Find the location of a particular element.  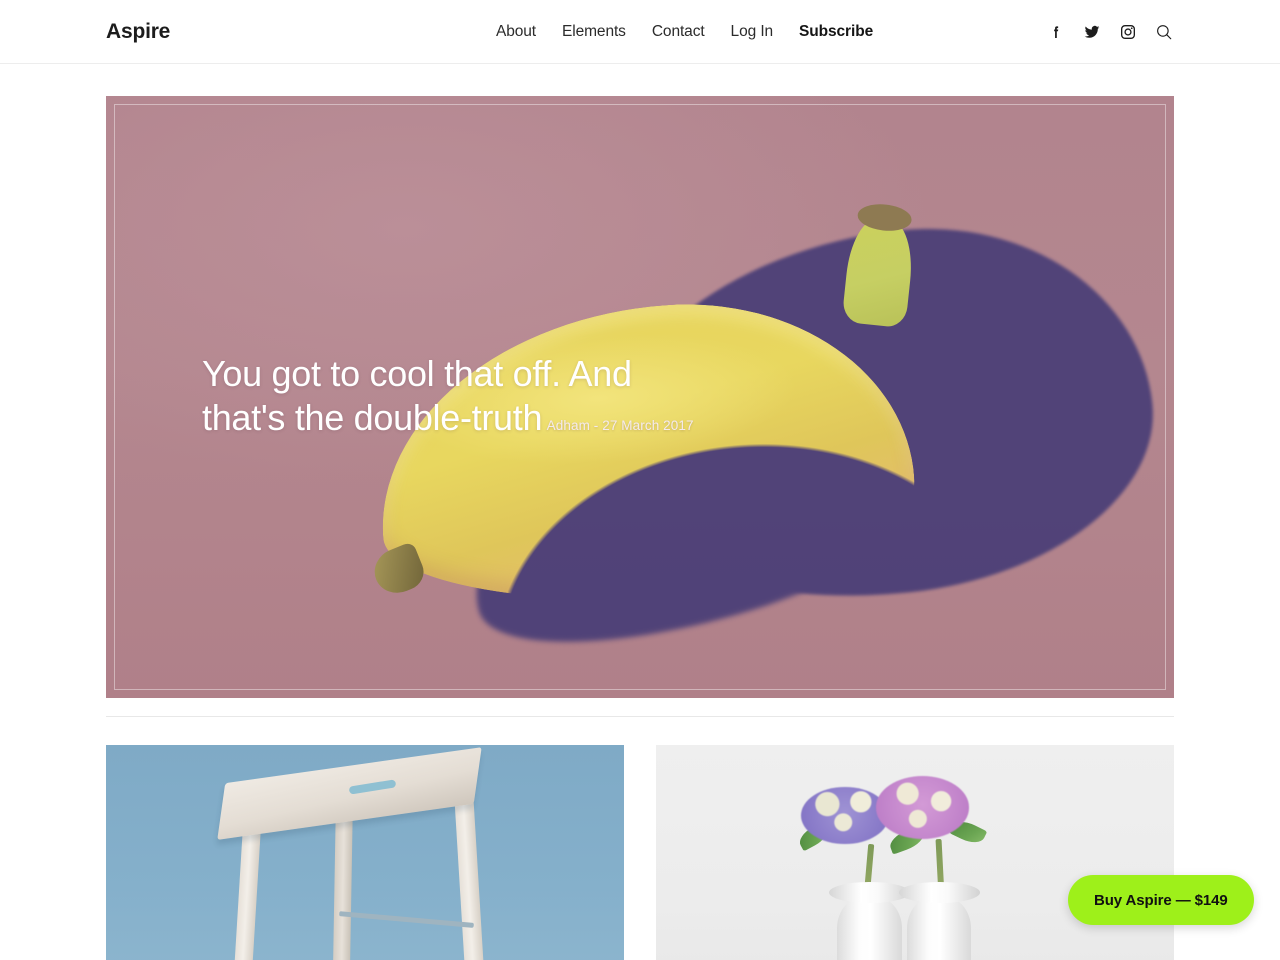

instagram-icon is located at coordinates (1128, 32).